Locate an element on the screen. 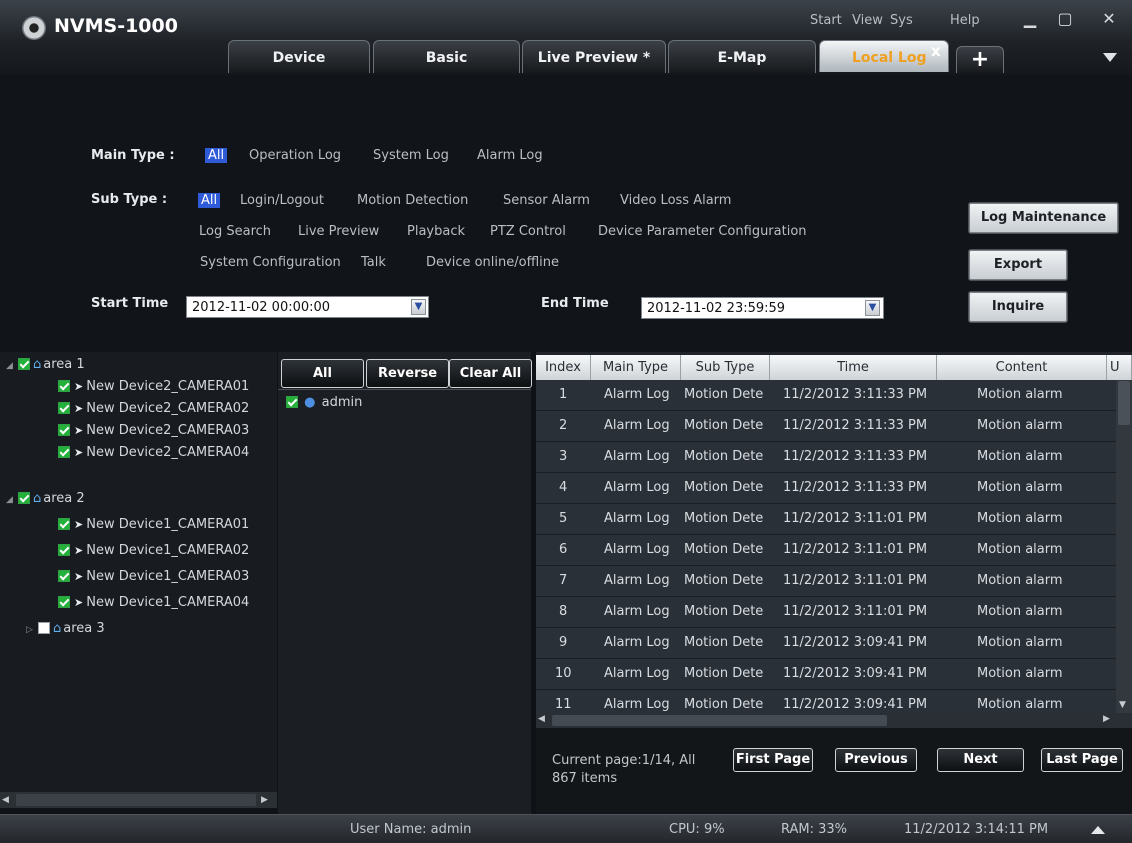  sub-type-live-preview: Live Preview is located at coordinates (338, 231).